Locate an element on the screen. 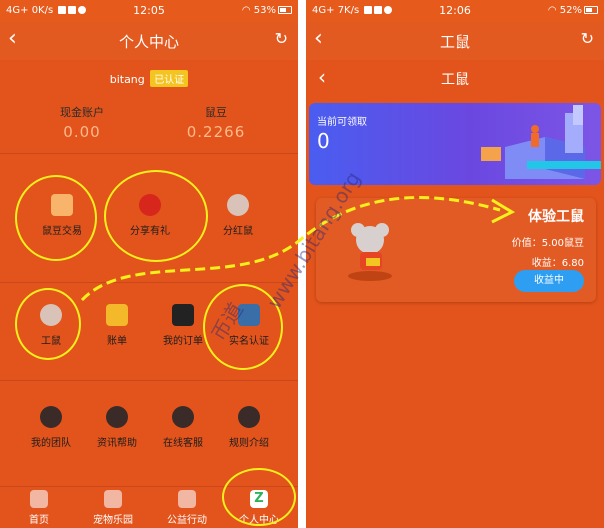  top-navbar: ‹ 工鼠 ↻ is located at coordinates (455, 41).